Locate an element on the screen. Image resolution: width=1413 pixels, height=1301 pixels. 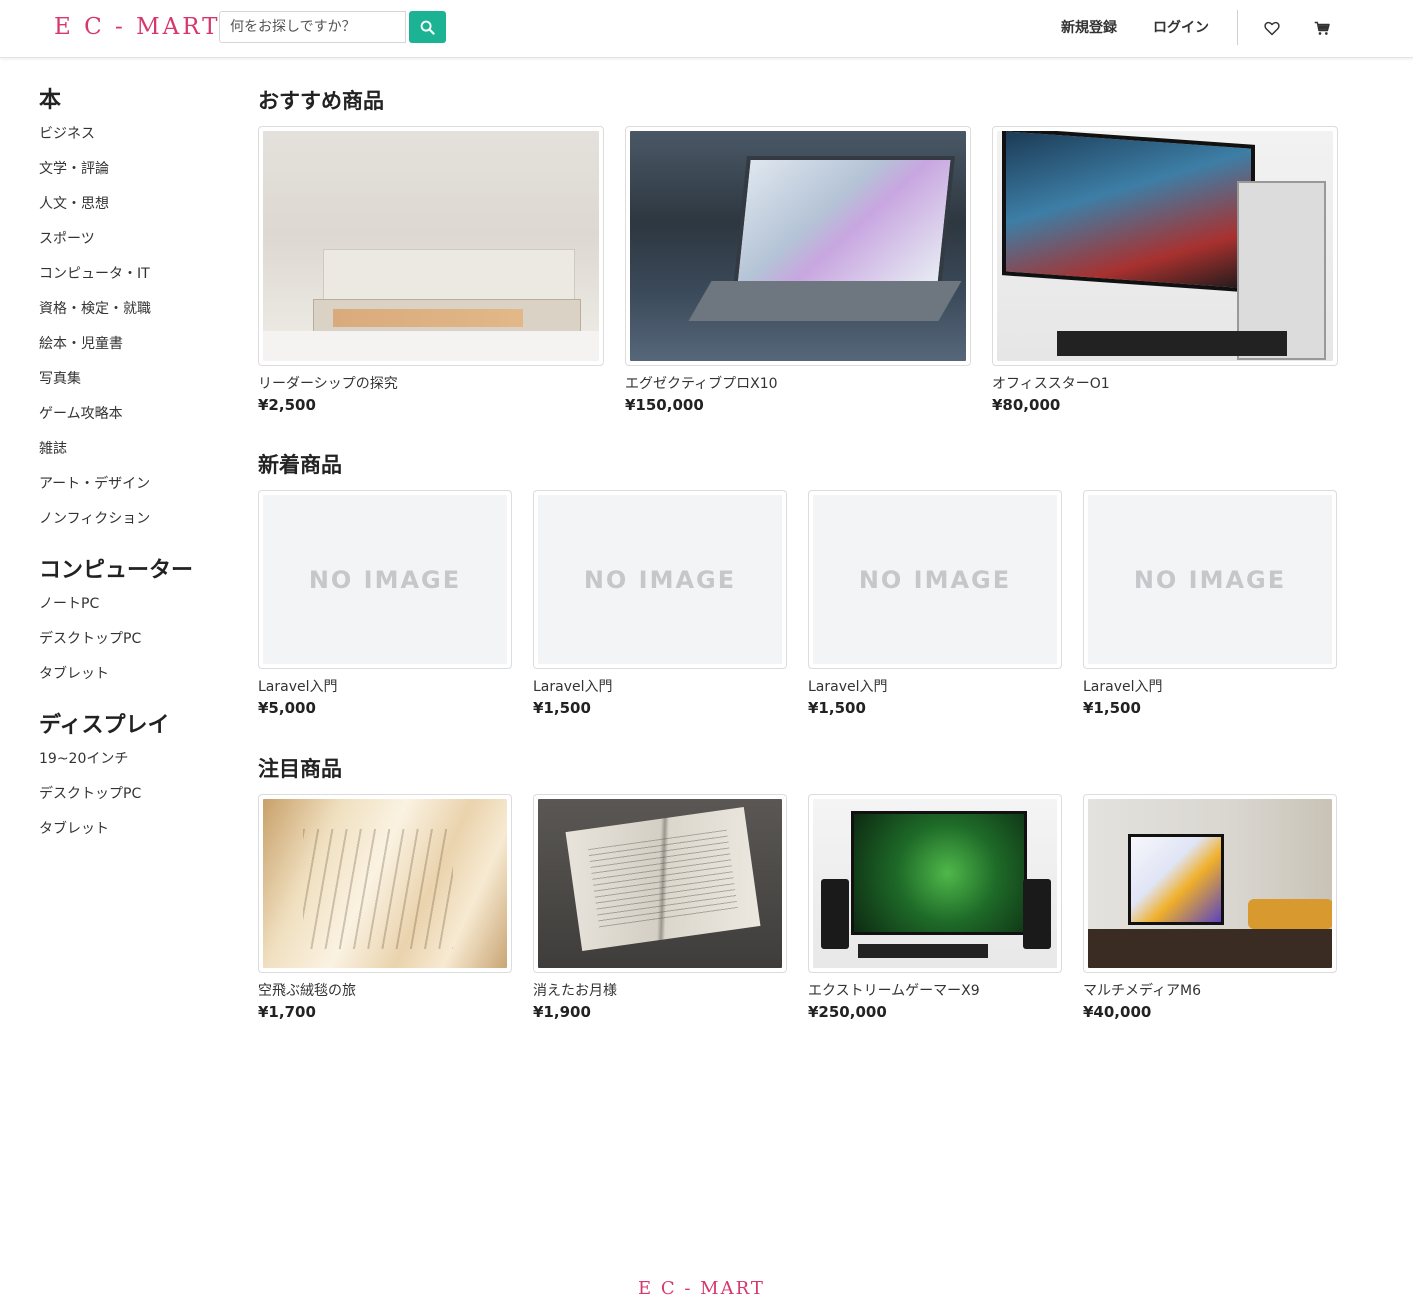
book-pages-photo is located at coordinates (385, 883).